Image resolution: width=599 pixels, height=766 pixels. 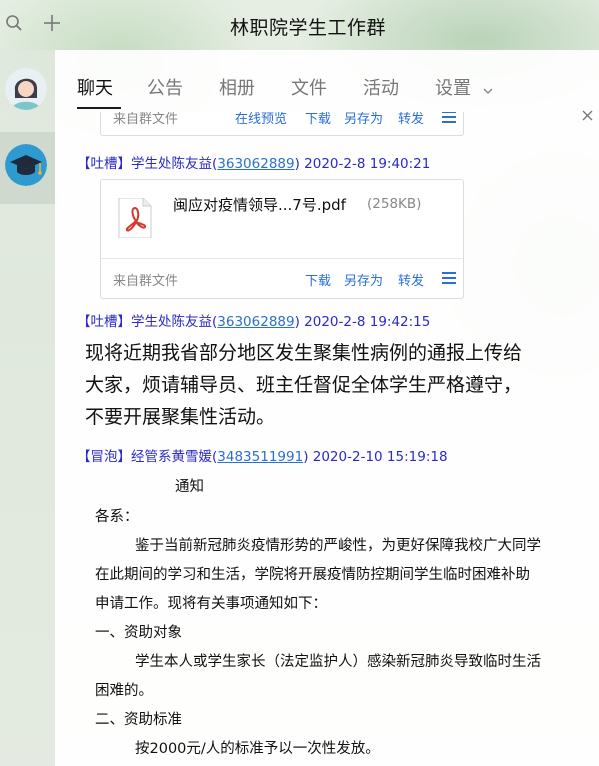 I want to click on conversation-rail, so click(x=27, y=408).